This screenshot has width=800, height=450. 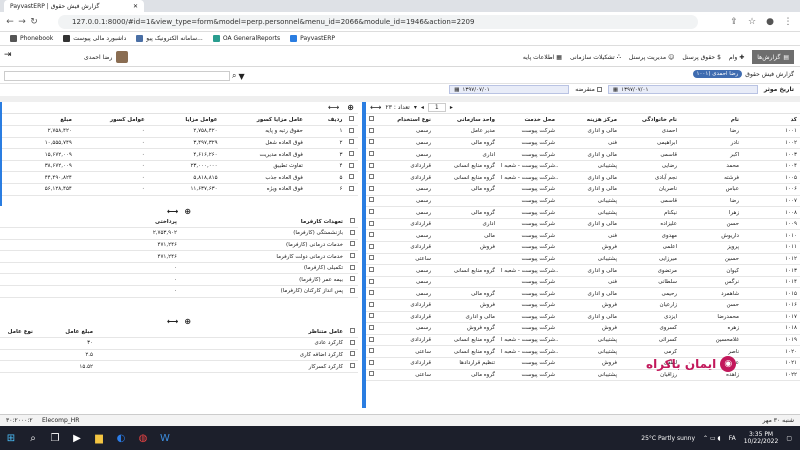 What do you see at coordinates (509, 89) in the screenshot?
I see `date-from-field: ▦ ۱۳۹۷/۰۷/۰۱` at bounding box center [509, 89].